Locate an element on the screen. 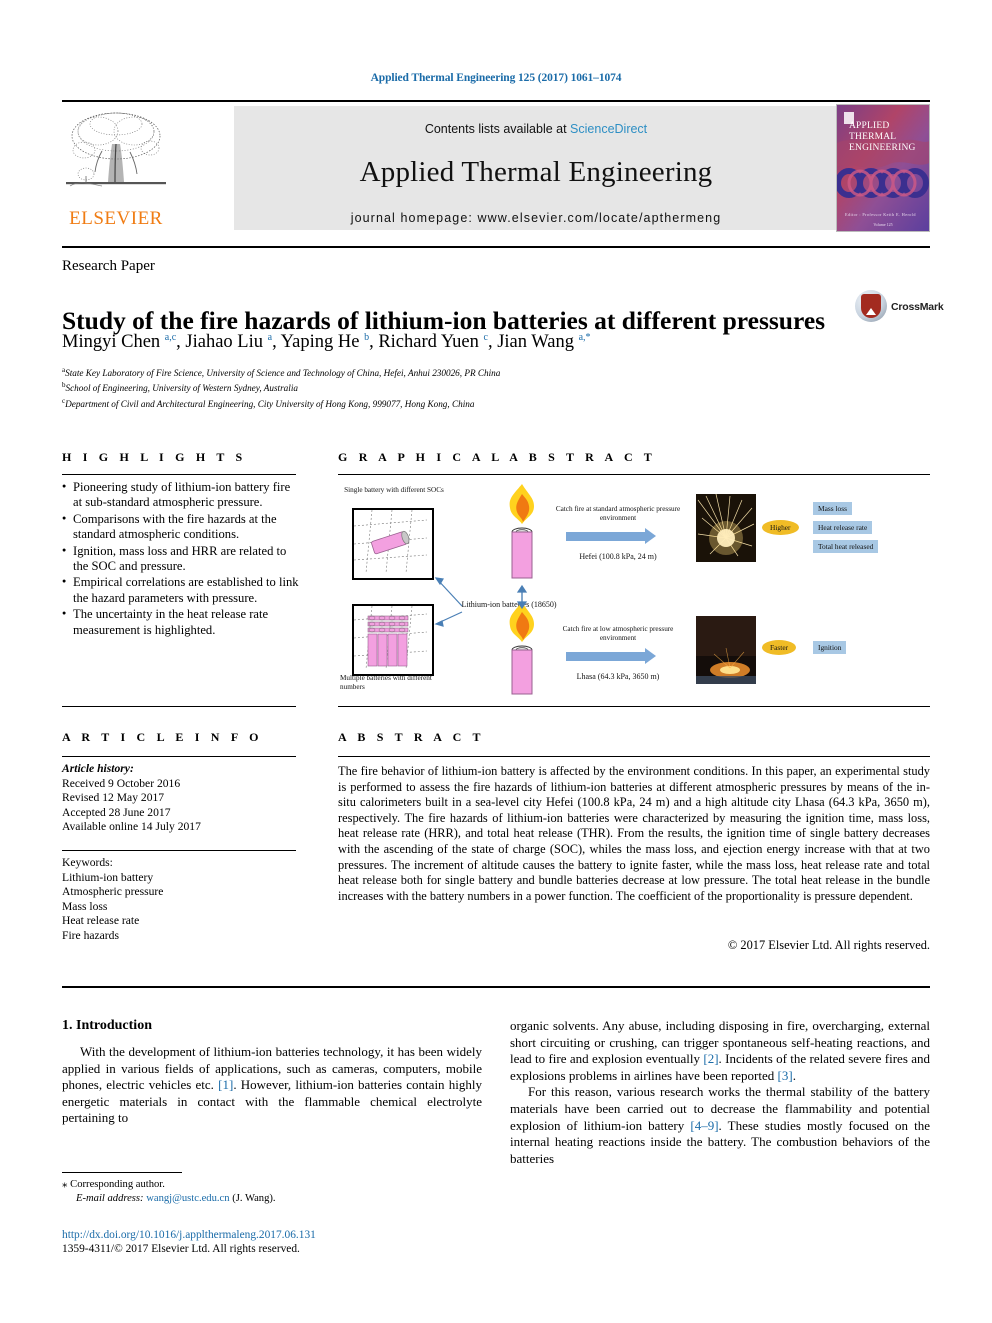  cover-editor-line: Editor : Professor Keith E. Herold is located at coordinates (880, 214).